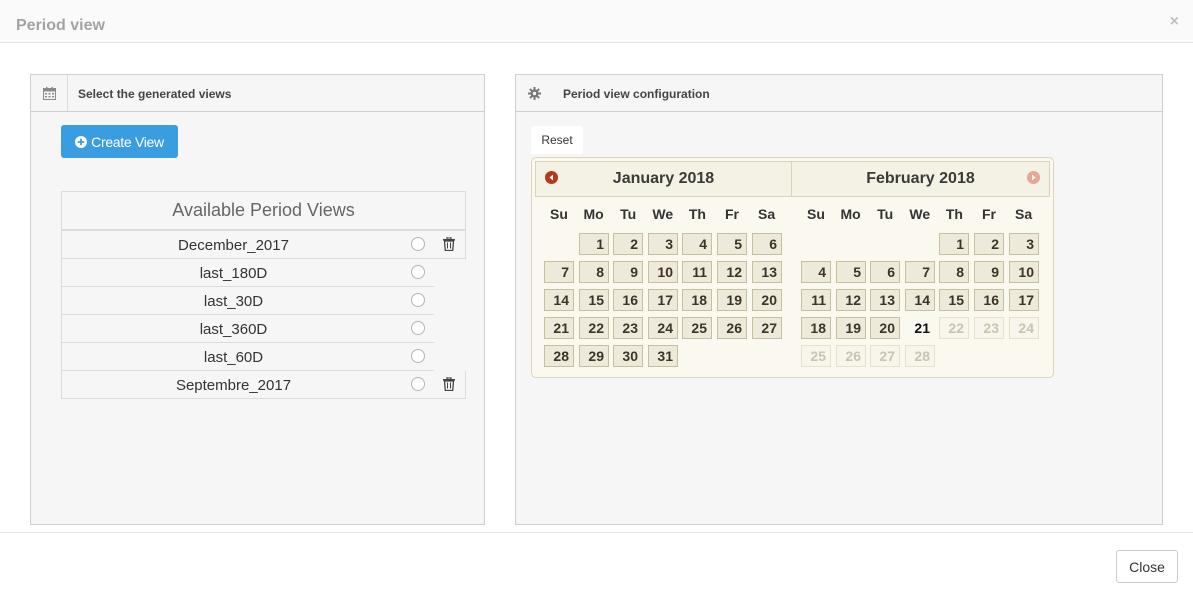  I want to click on period-view-row: Septembre_2017, so click(263, 385).